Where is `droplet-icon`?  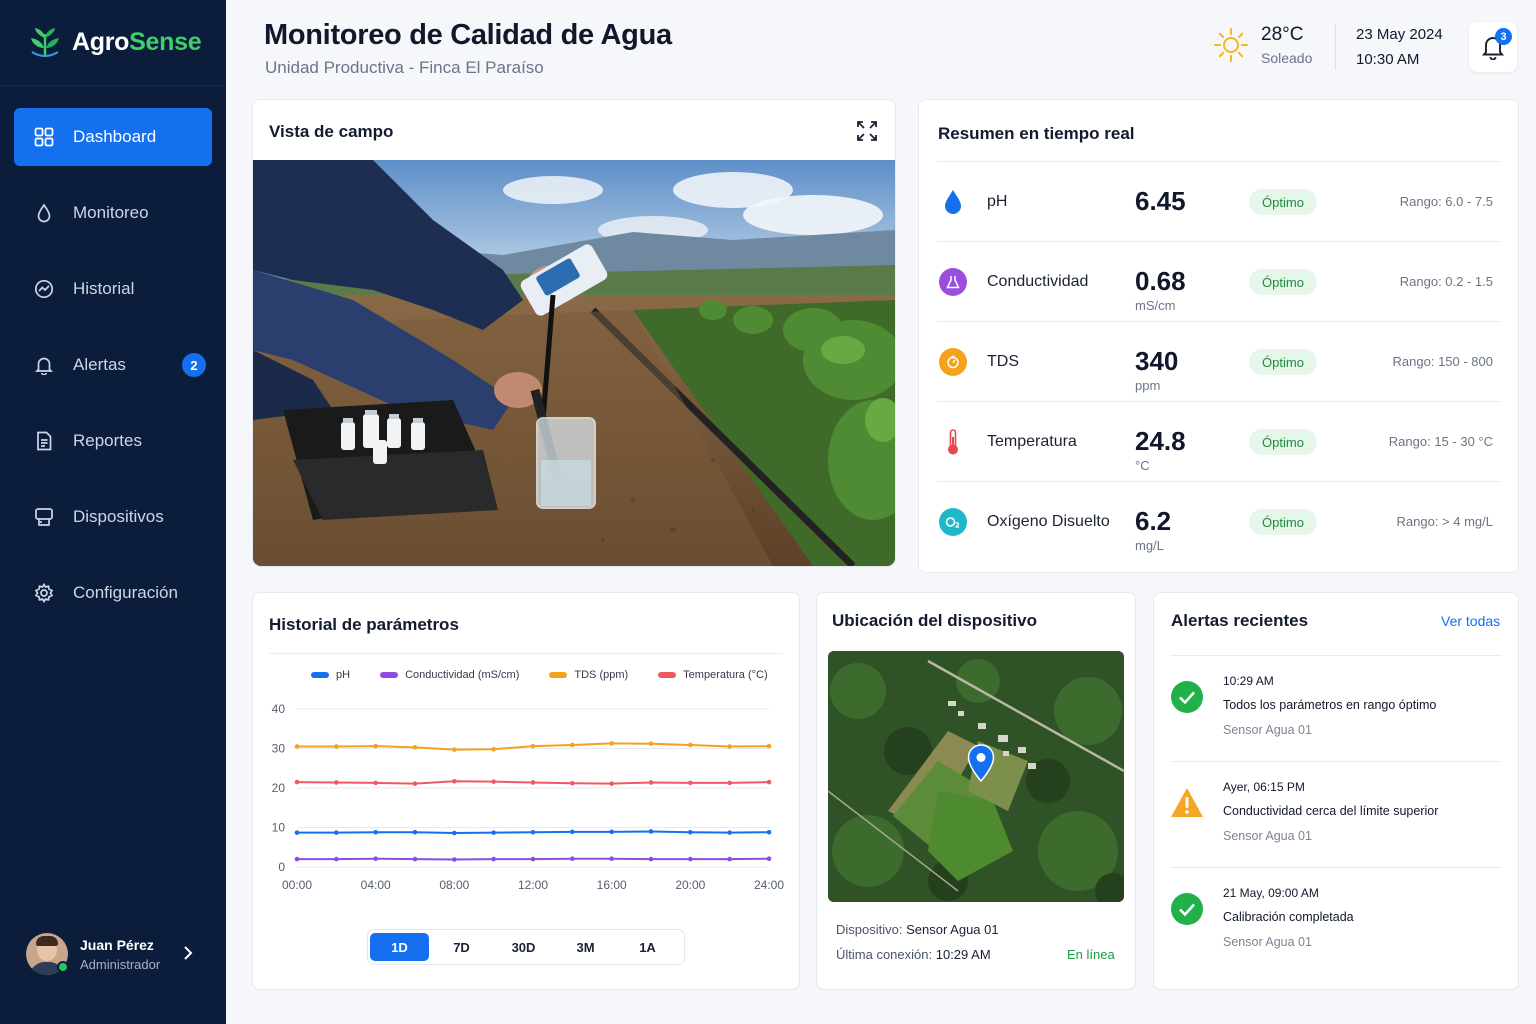 droplet-icon is located at coordinates (953, 202).